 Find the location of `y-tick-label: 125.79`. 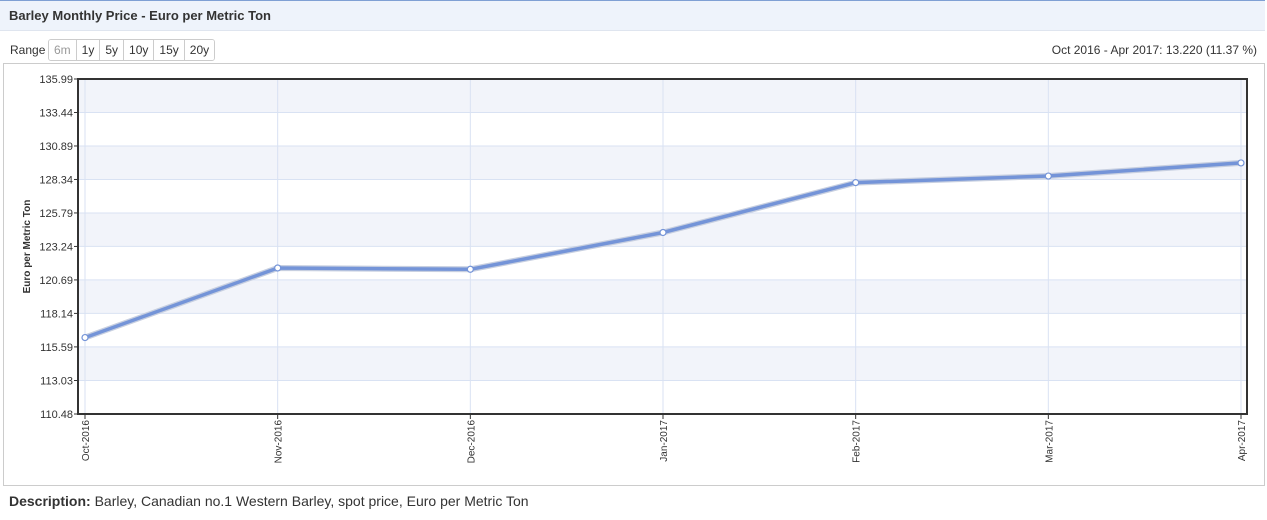

y-tick-label: 125.79 is located at coordinates (56, 214).